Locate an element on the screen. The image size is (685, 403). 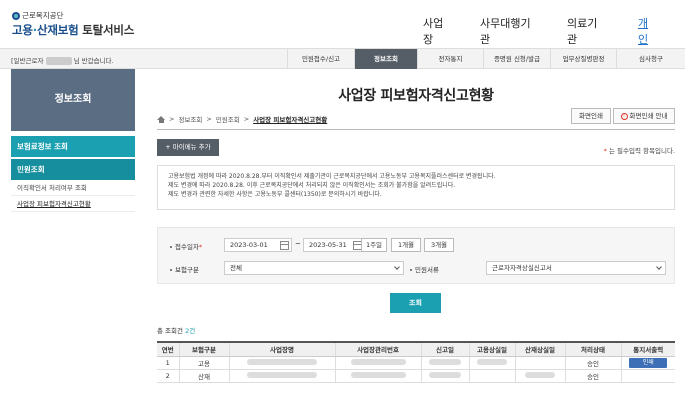
welcome-message: [일반근로자 님 반갑습니다. is located at coordinates (62, 61).